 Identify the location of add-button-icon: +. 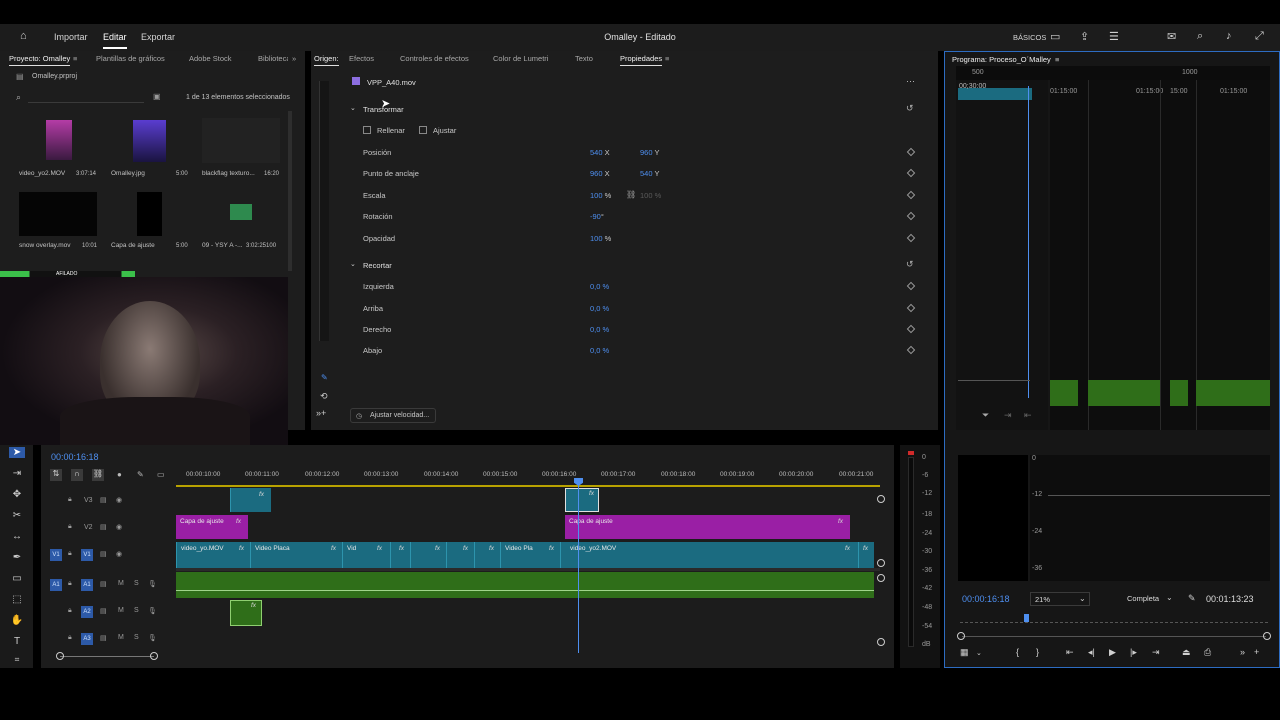
(1256, 652).